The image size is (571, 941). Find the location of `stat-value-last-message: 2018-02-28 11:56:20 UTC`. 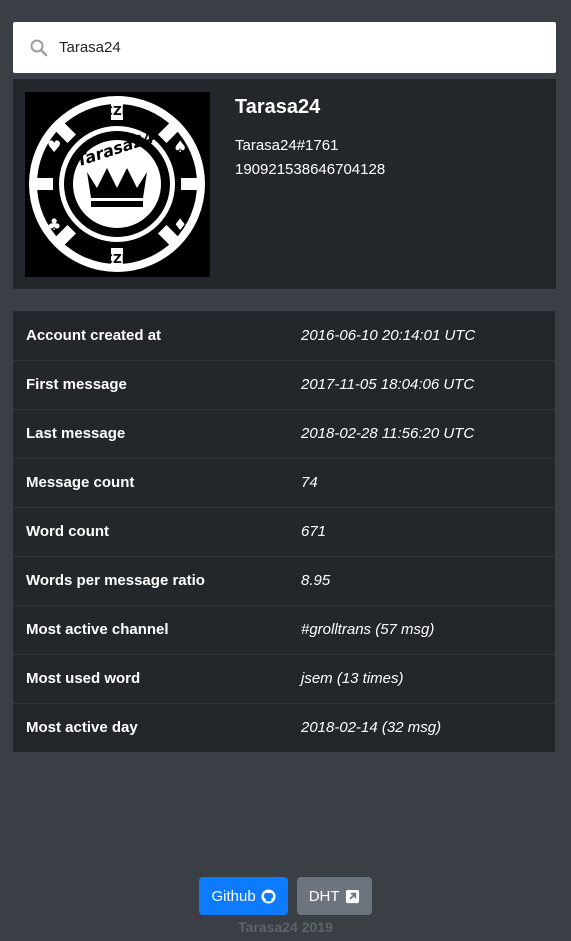

stat-value-last-message: 2018-02-28 11:56:20 UTC is located at coordinates (422, 433).